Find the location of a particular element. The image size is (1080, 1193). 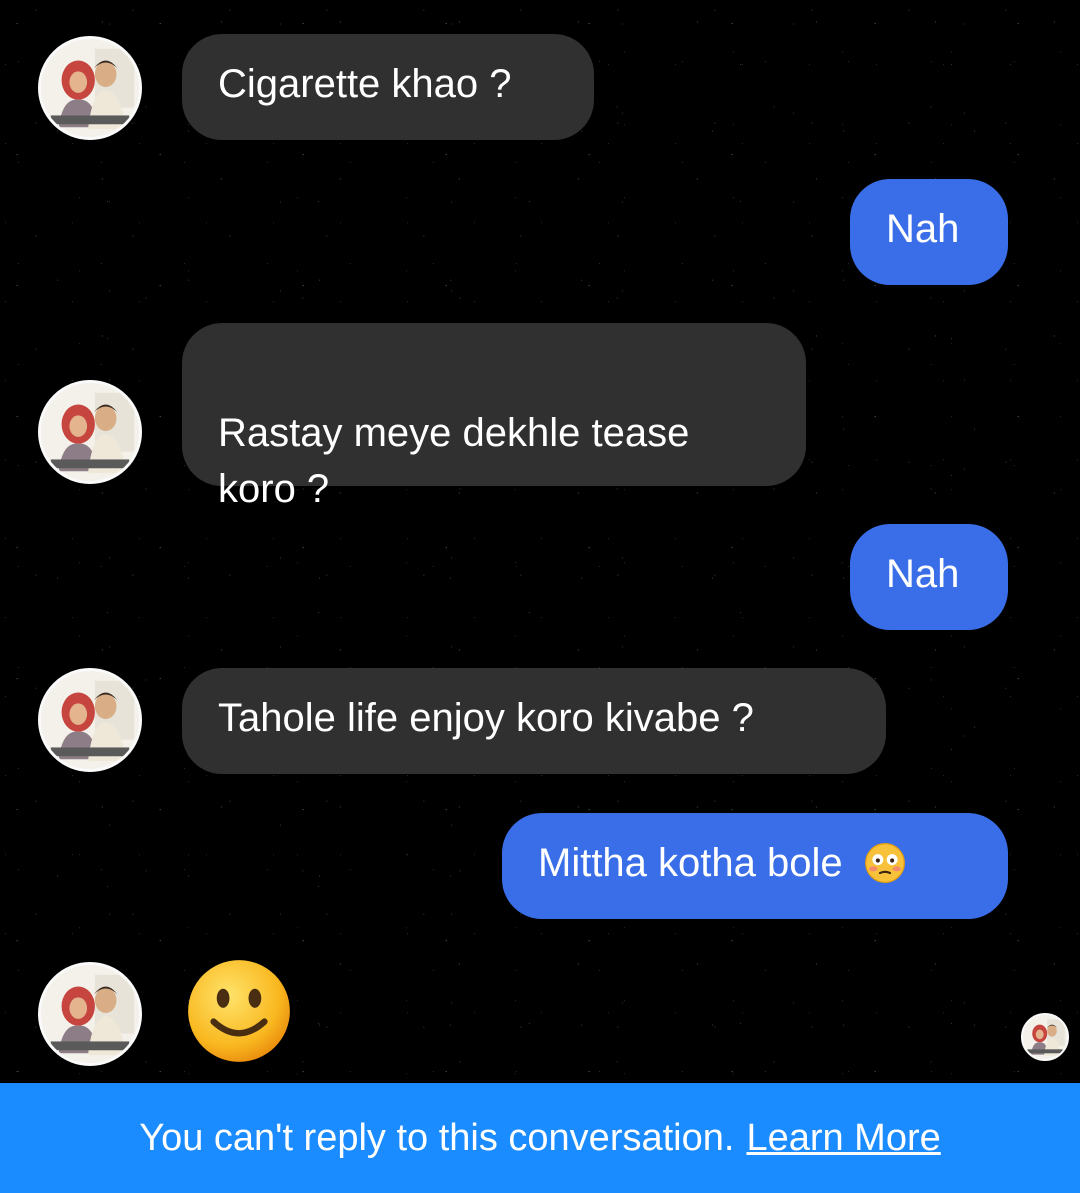

cannot-reply-notice: You can't reply to this conversation. is located at coordinates (437, 1137).